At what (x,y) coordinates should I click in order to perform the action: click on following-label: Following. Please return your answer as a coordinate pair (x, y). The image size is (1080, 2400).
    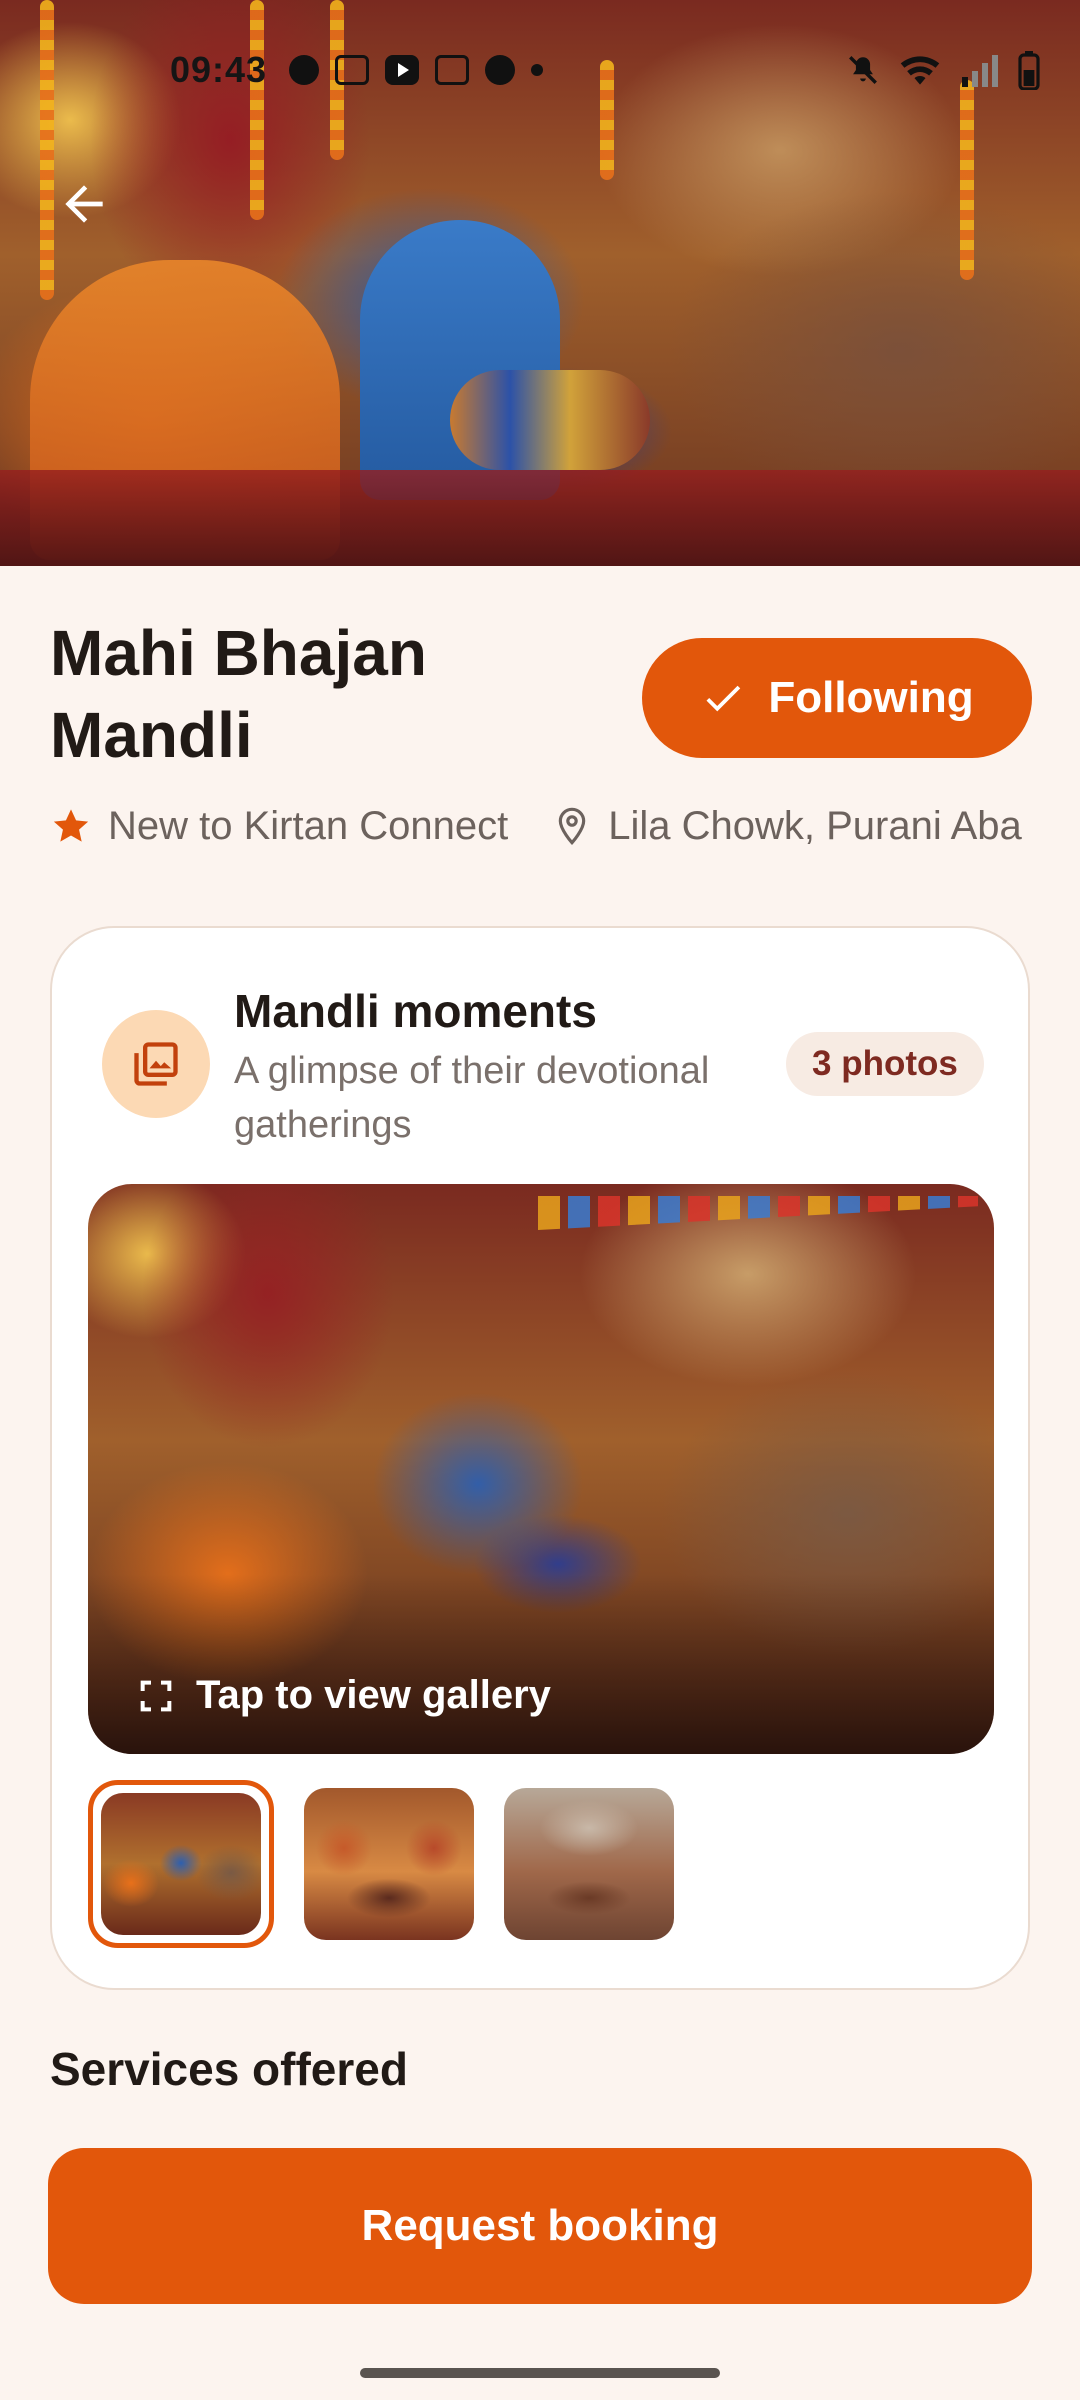
    Looking at the image, I should click on (871, 697).